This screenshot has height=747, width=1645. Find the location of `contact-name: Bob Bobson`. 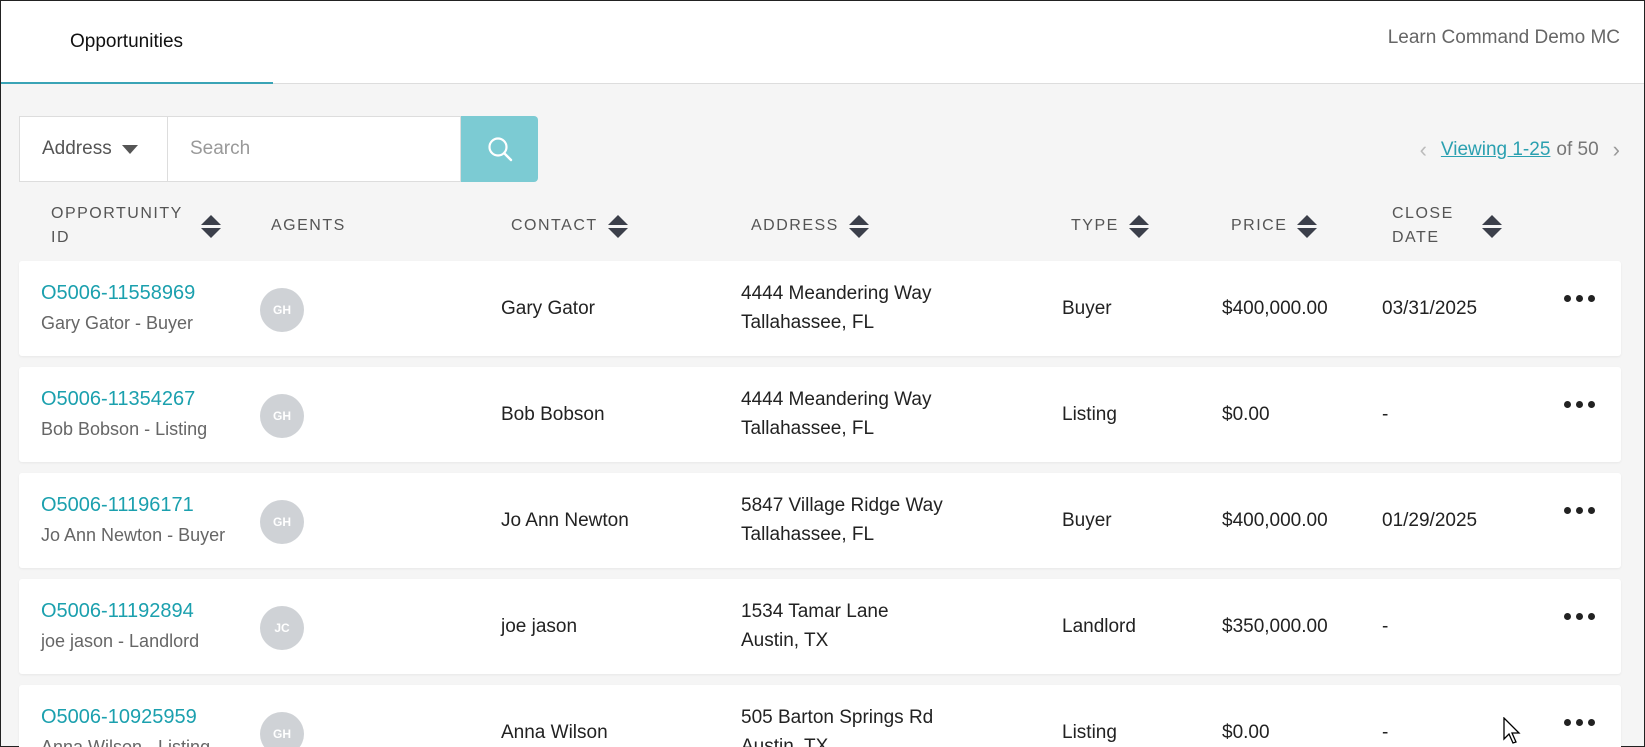

contact-name: Bob Bobson is located at coordinates (553, 414).